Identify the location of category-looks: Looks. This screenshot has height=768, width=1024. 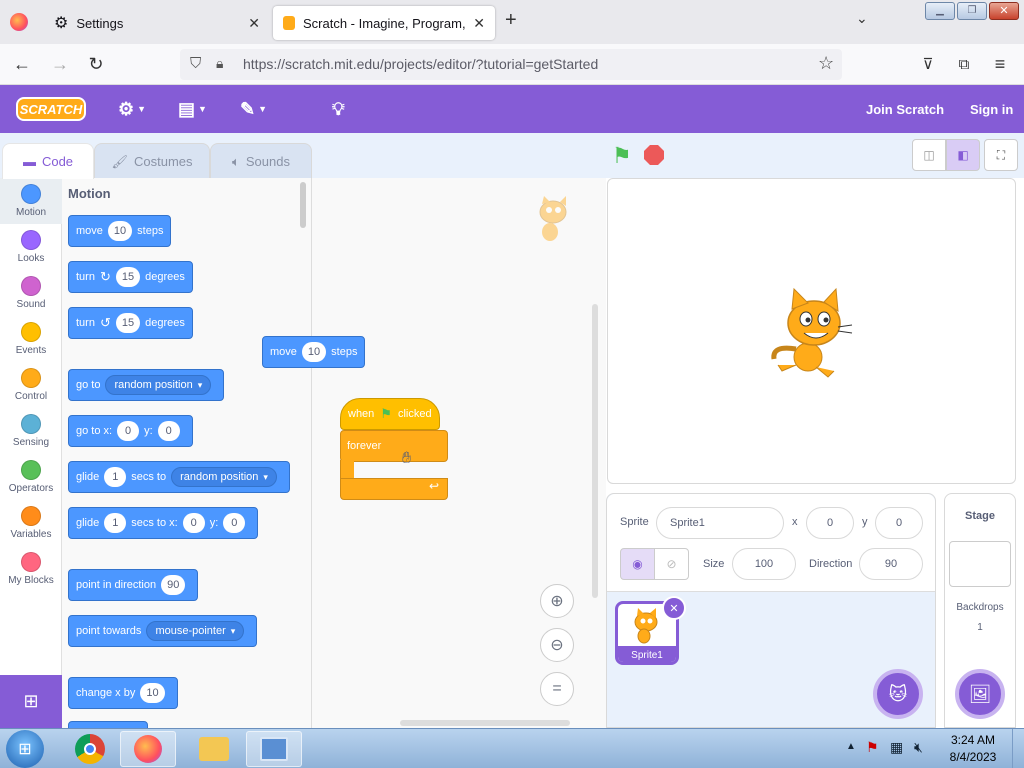
(31, 247).